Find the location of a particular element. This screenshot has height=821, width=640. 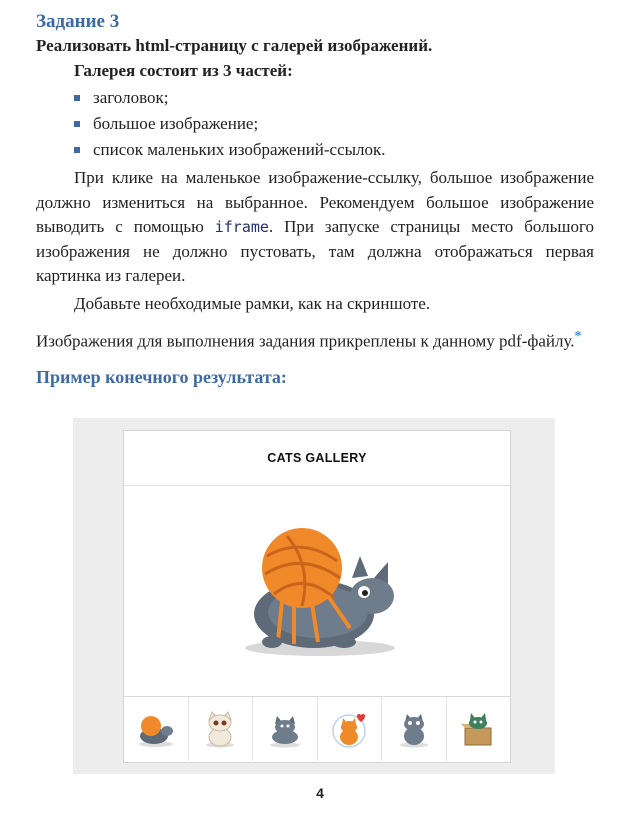

thumbnail-orange-cat-with-heart is located at coordinates (350, 729).